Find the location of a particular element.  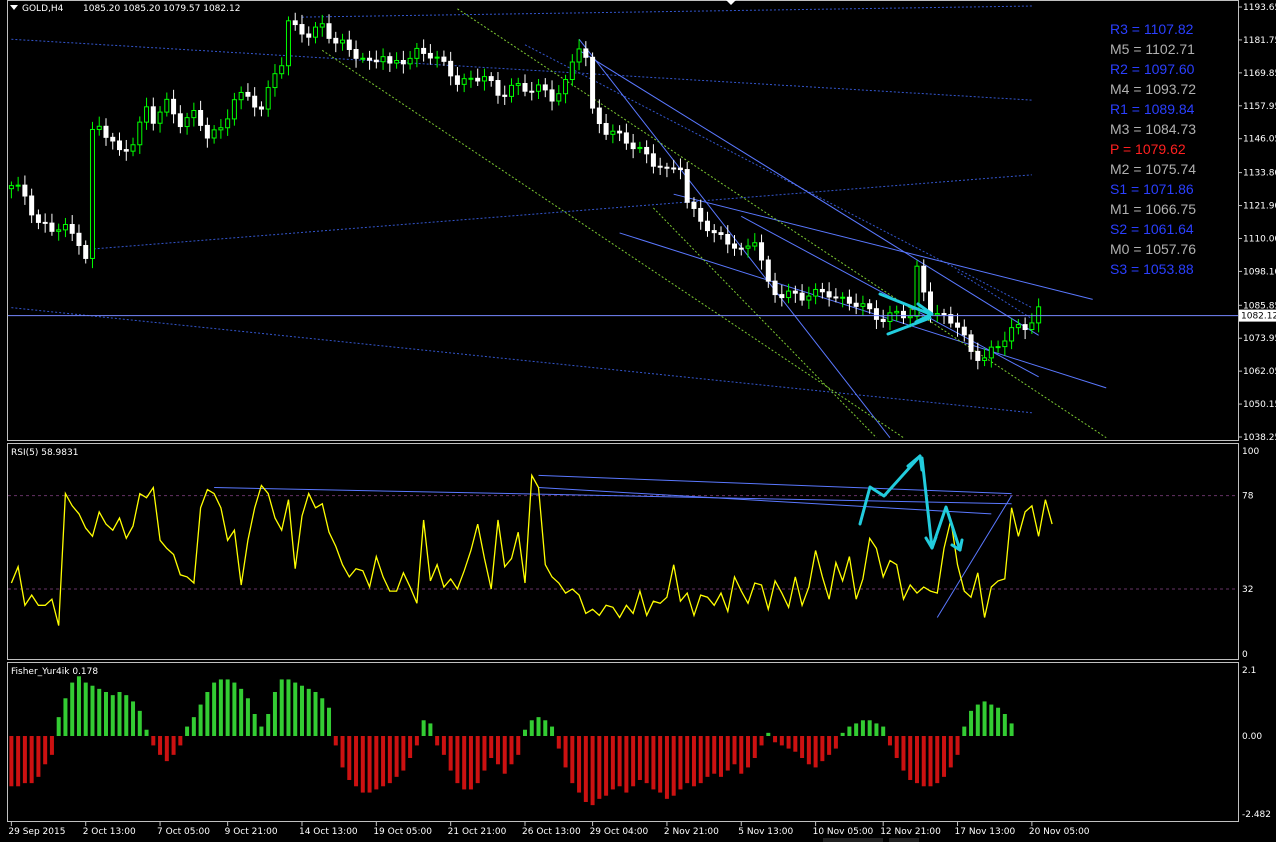

scrollbar-thumb is located at coordinates (853, 840).